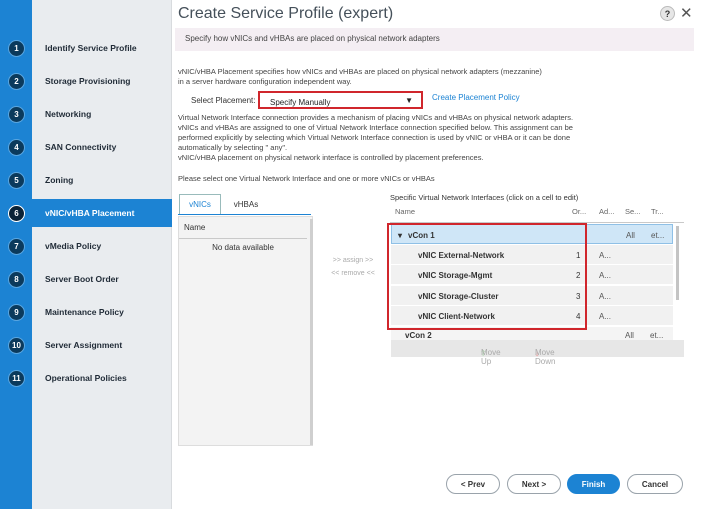  Describe the element at coordinates (91, 48) in the screenshot. I see `step-label: Identify Service Profile` at that location.